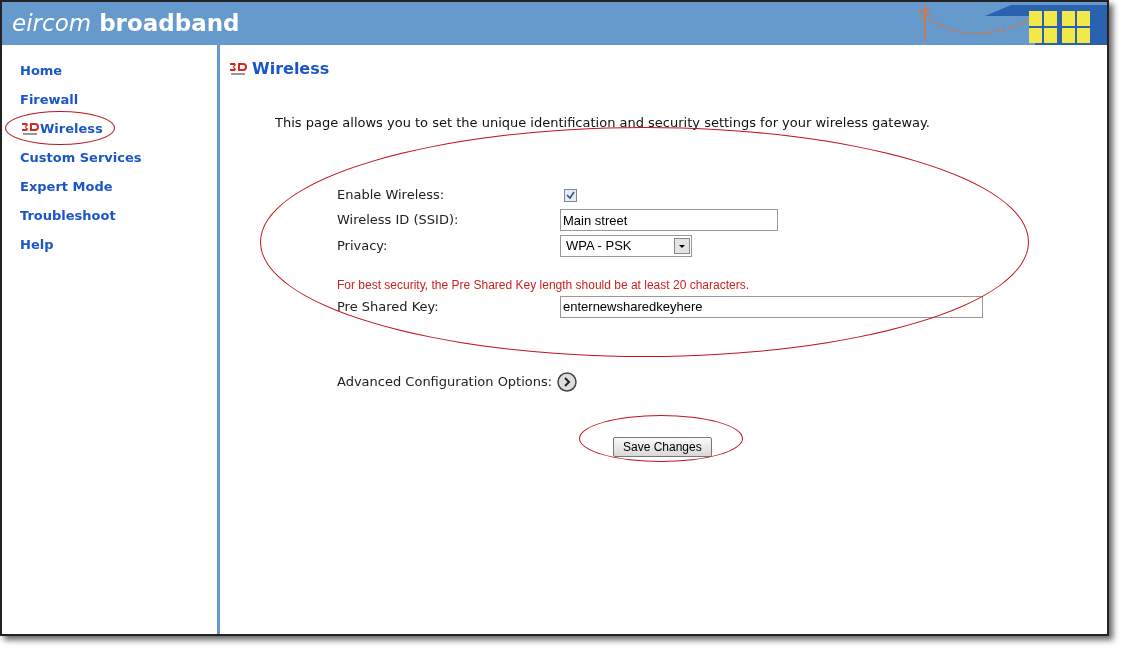 The width and height of the screenshot is (1123, 649). What do you see at coordinates (61, 128) in the screenshot?
I see `nav-link: Wireless` at bounding box center [61, 128].